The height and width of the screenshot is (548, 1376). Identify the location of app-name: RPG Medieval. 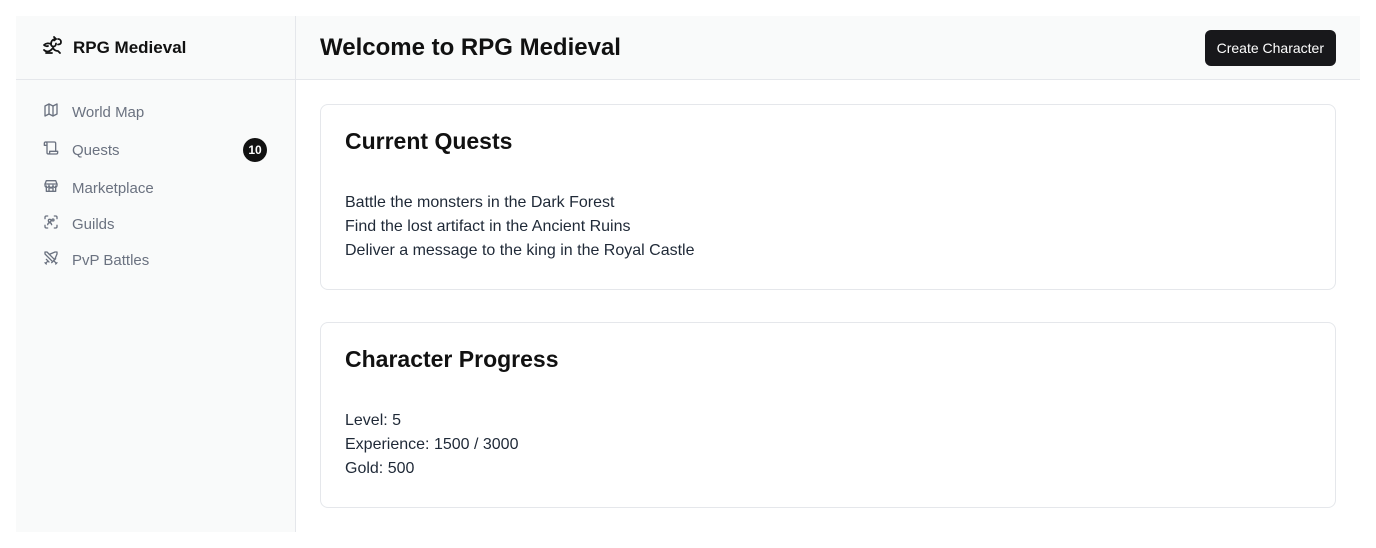
(130, 47).